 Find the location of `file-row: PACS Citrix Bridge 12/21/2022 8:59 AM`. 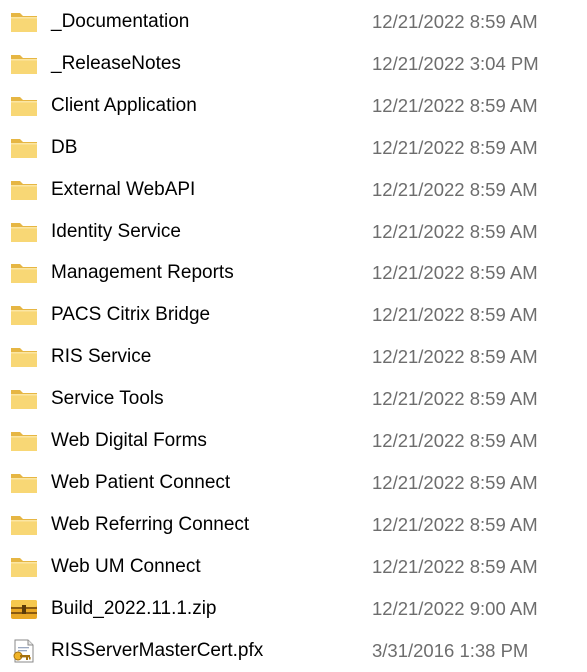

file-row: PACS Citrix Bridge 12/21/2022 8:59 AM is located at coordinates (293, 315).